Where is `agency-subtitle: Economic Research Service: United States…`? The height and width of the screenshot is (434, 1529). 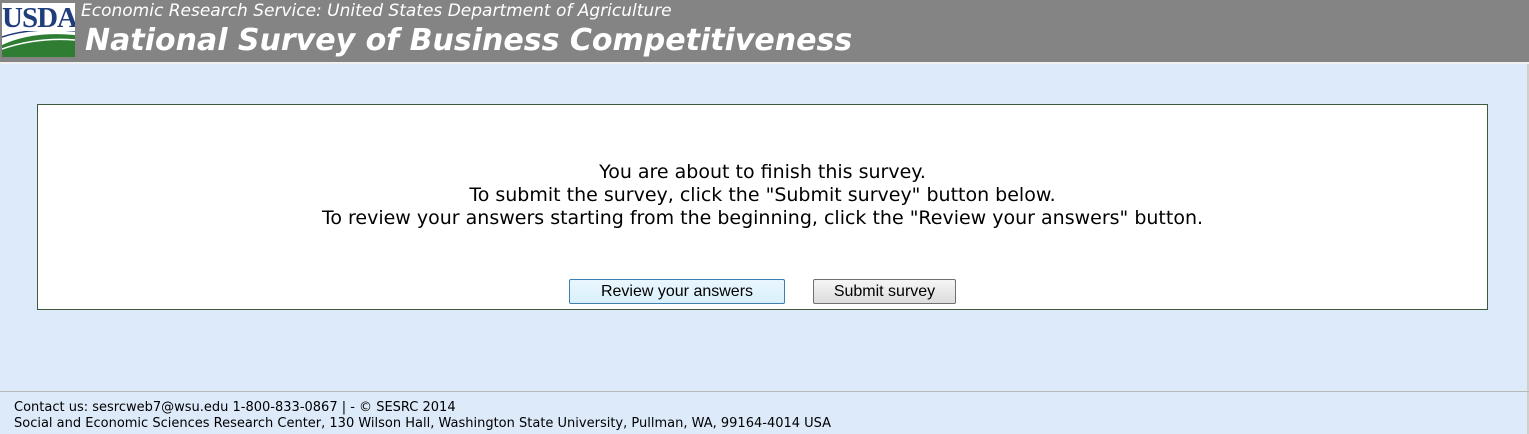 agency-subtitle: Economic Research Service: United States… is located at coordinates (376, 11).